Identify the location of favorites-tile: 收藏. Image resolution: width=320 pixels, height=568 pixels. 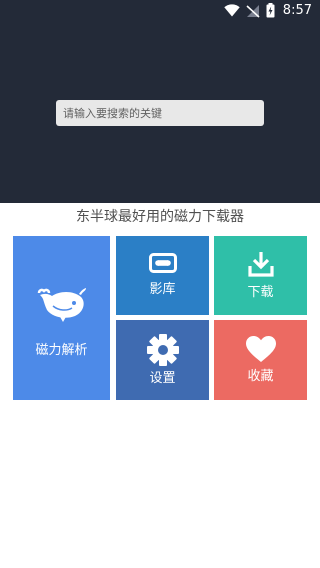
(260, 360).